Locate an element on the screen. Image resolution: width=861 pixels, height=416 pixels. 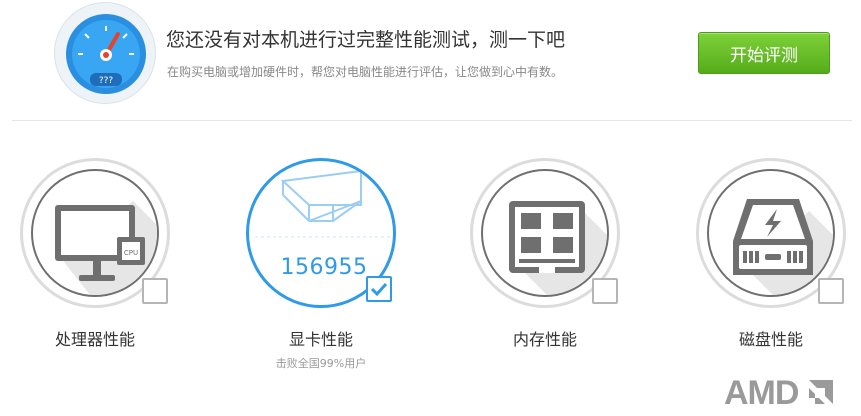
checkmark-icon is located at coordinates (379, 289).